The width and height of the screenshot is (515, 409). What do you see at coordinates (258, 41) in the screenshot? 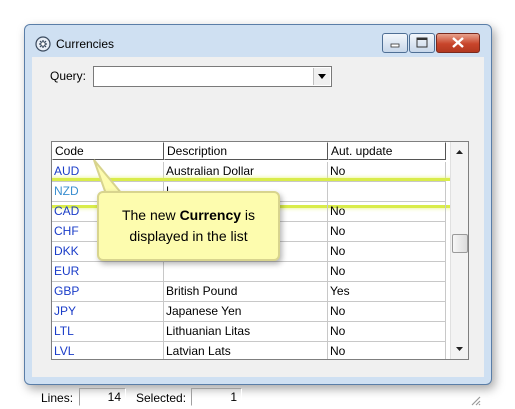
I see `title-bar: Currencies` at bounding box center [258, 41].